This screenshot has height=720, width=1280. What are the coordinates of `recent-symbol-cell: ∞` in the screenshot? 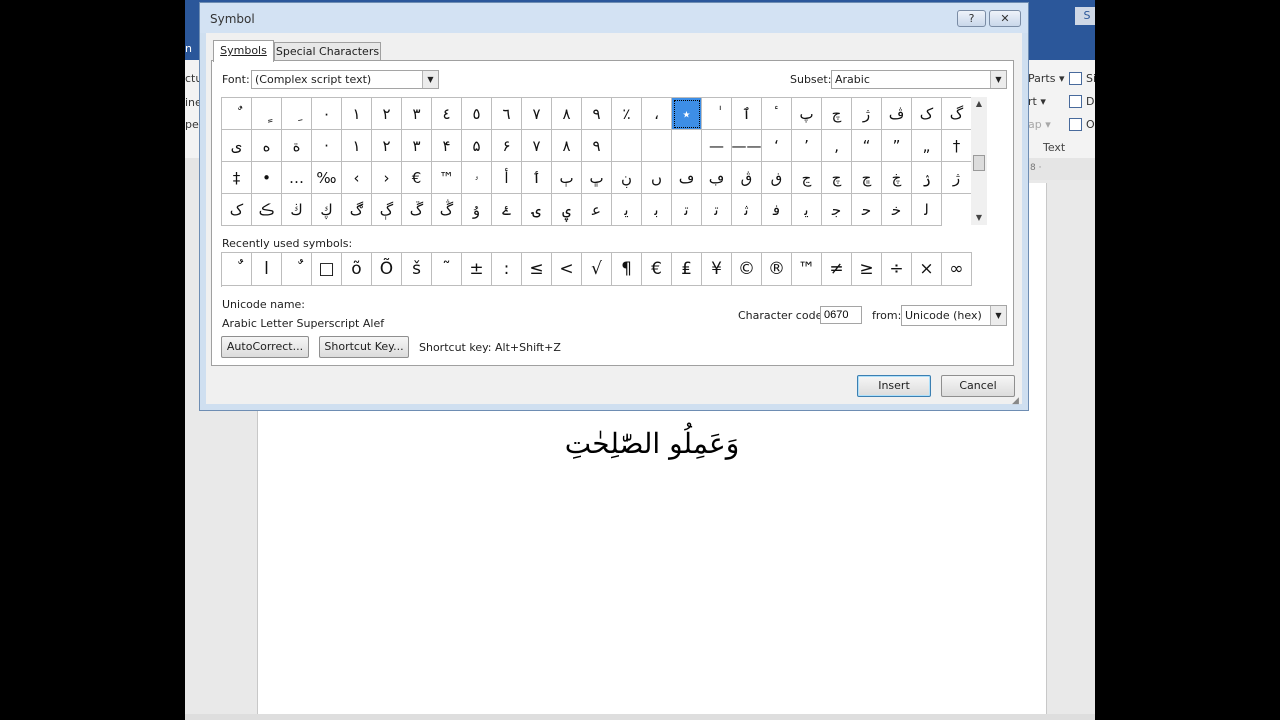 It's located at (957, 269).